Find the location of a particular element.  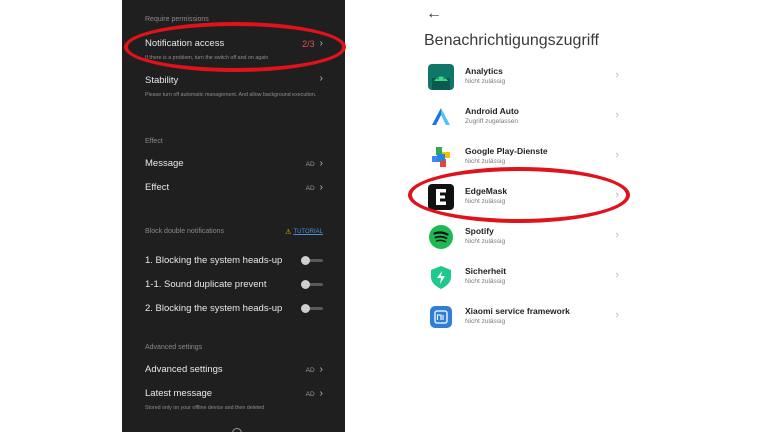

stability-label: Stability is located at coordinates (162, 80).